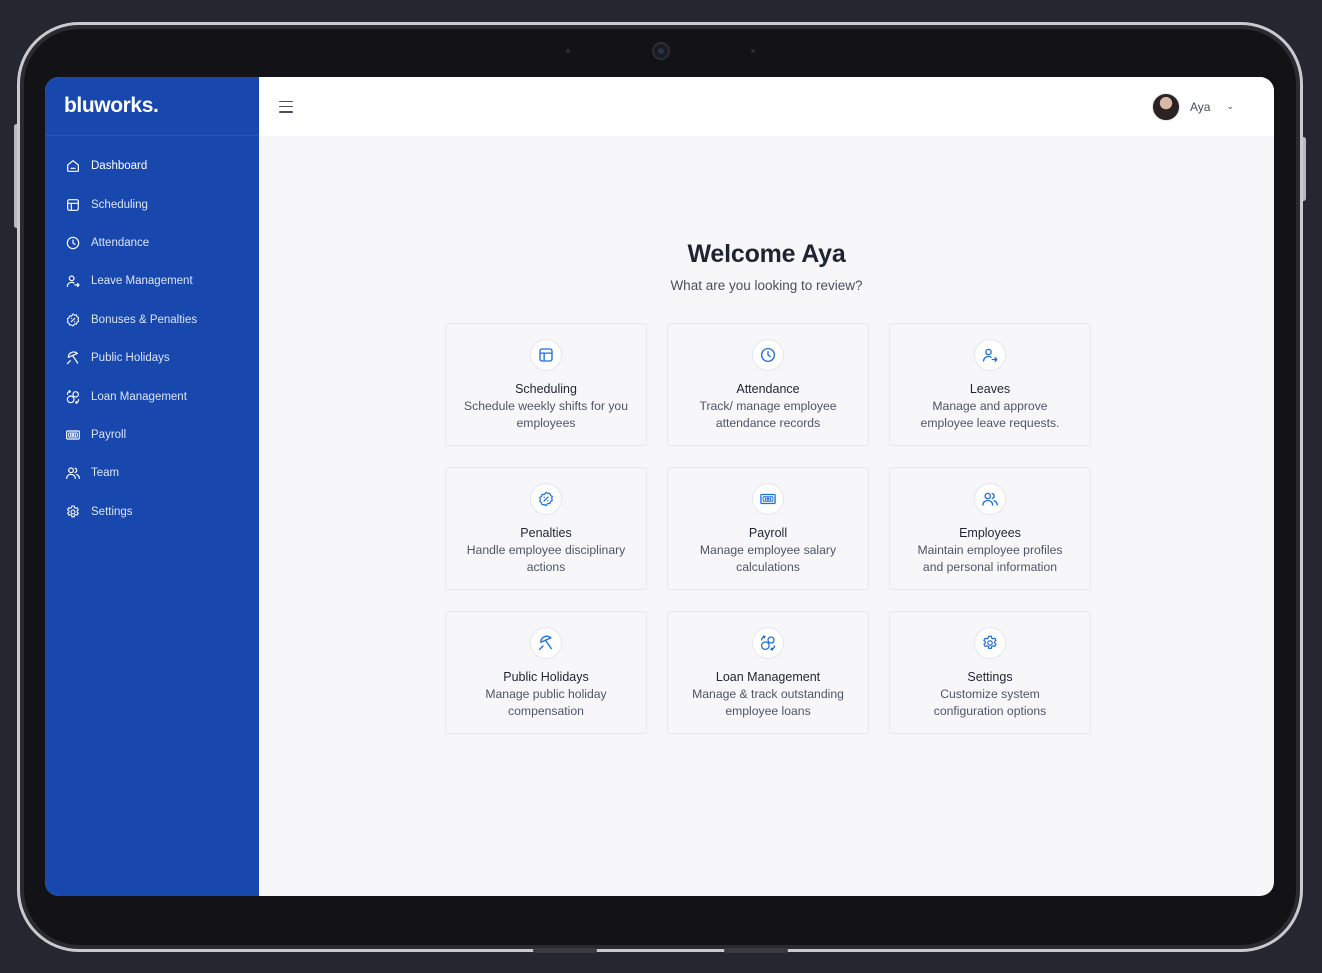 This screenshot has width=1322, height=973. Describe the element at coordinates (130, 358) in the screenshot. I see `sidebar-item-label: Public Holidays` at that location.